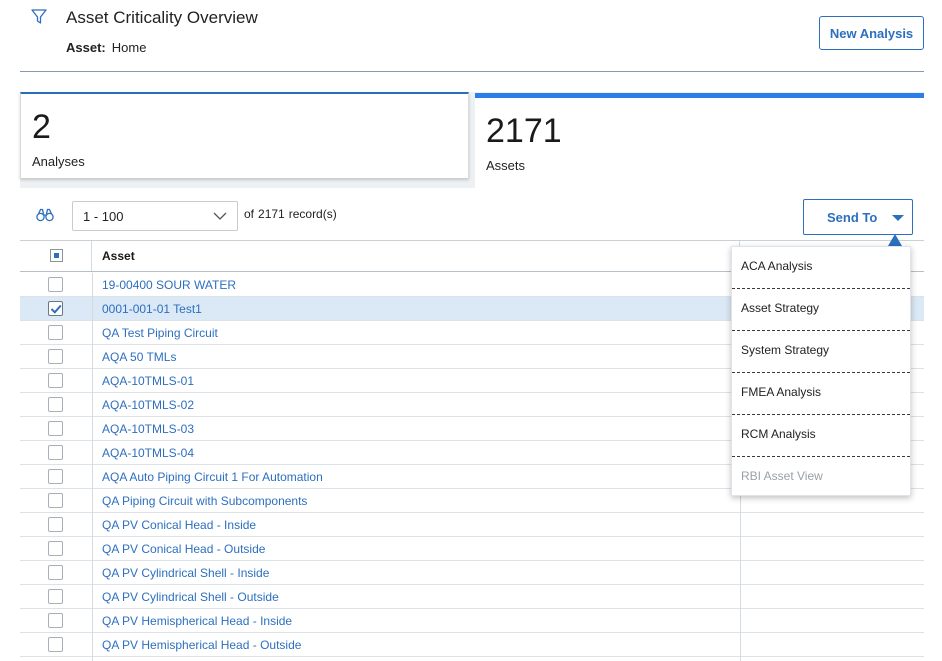 The image size is (942, 661). Describe the element at coordinates (472, 525) in the screenshot. I see `table-row: QA PV Conical Head - Inside` at that location.